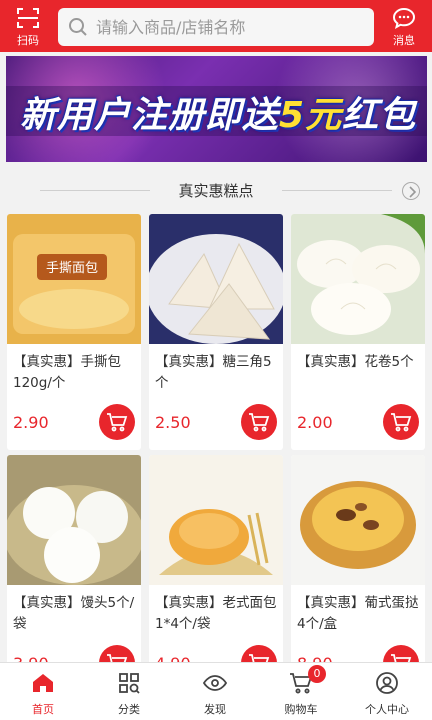  What do you see at coordinates (216, 613) in the screenshot?
I see `product-name: 【真实惠】老式面包1*4个/袋` at bounding box center [216, 613].